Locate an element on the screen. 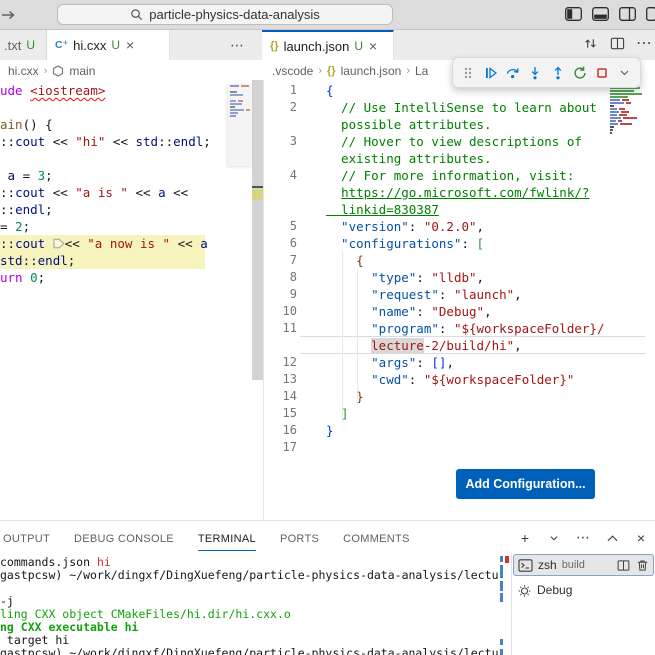  code-line: ::cout << "a is " << a << is located at coordinates (94, 192).